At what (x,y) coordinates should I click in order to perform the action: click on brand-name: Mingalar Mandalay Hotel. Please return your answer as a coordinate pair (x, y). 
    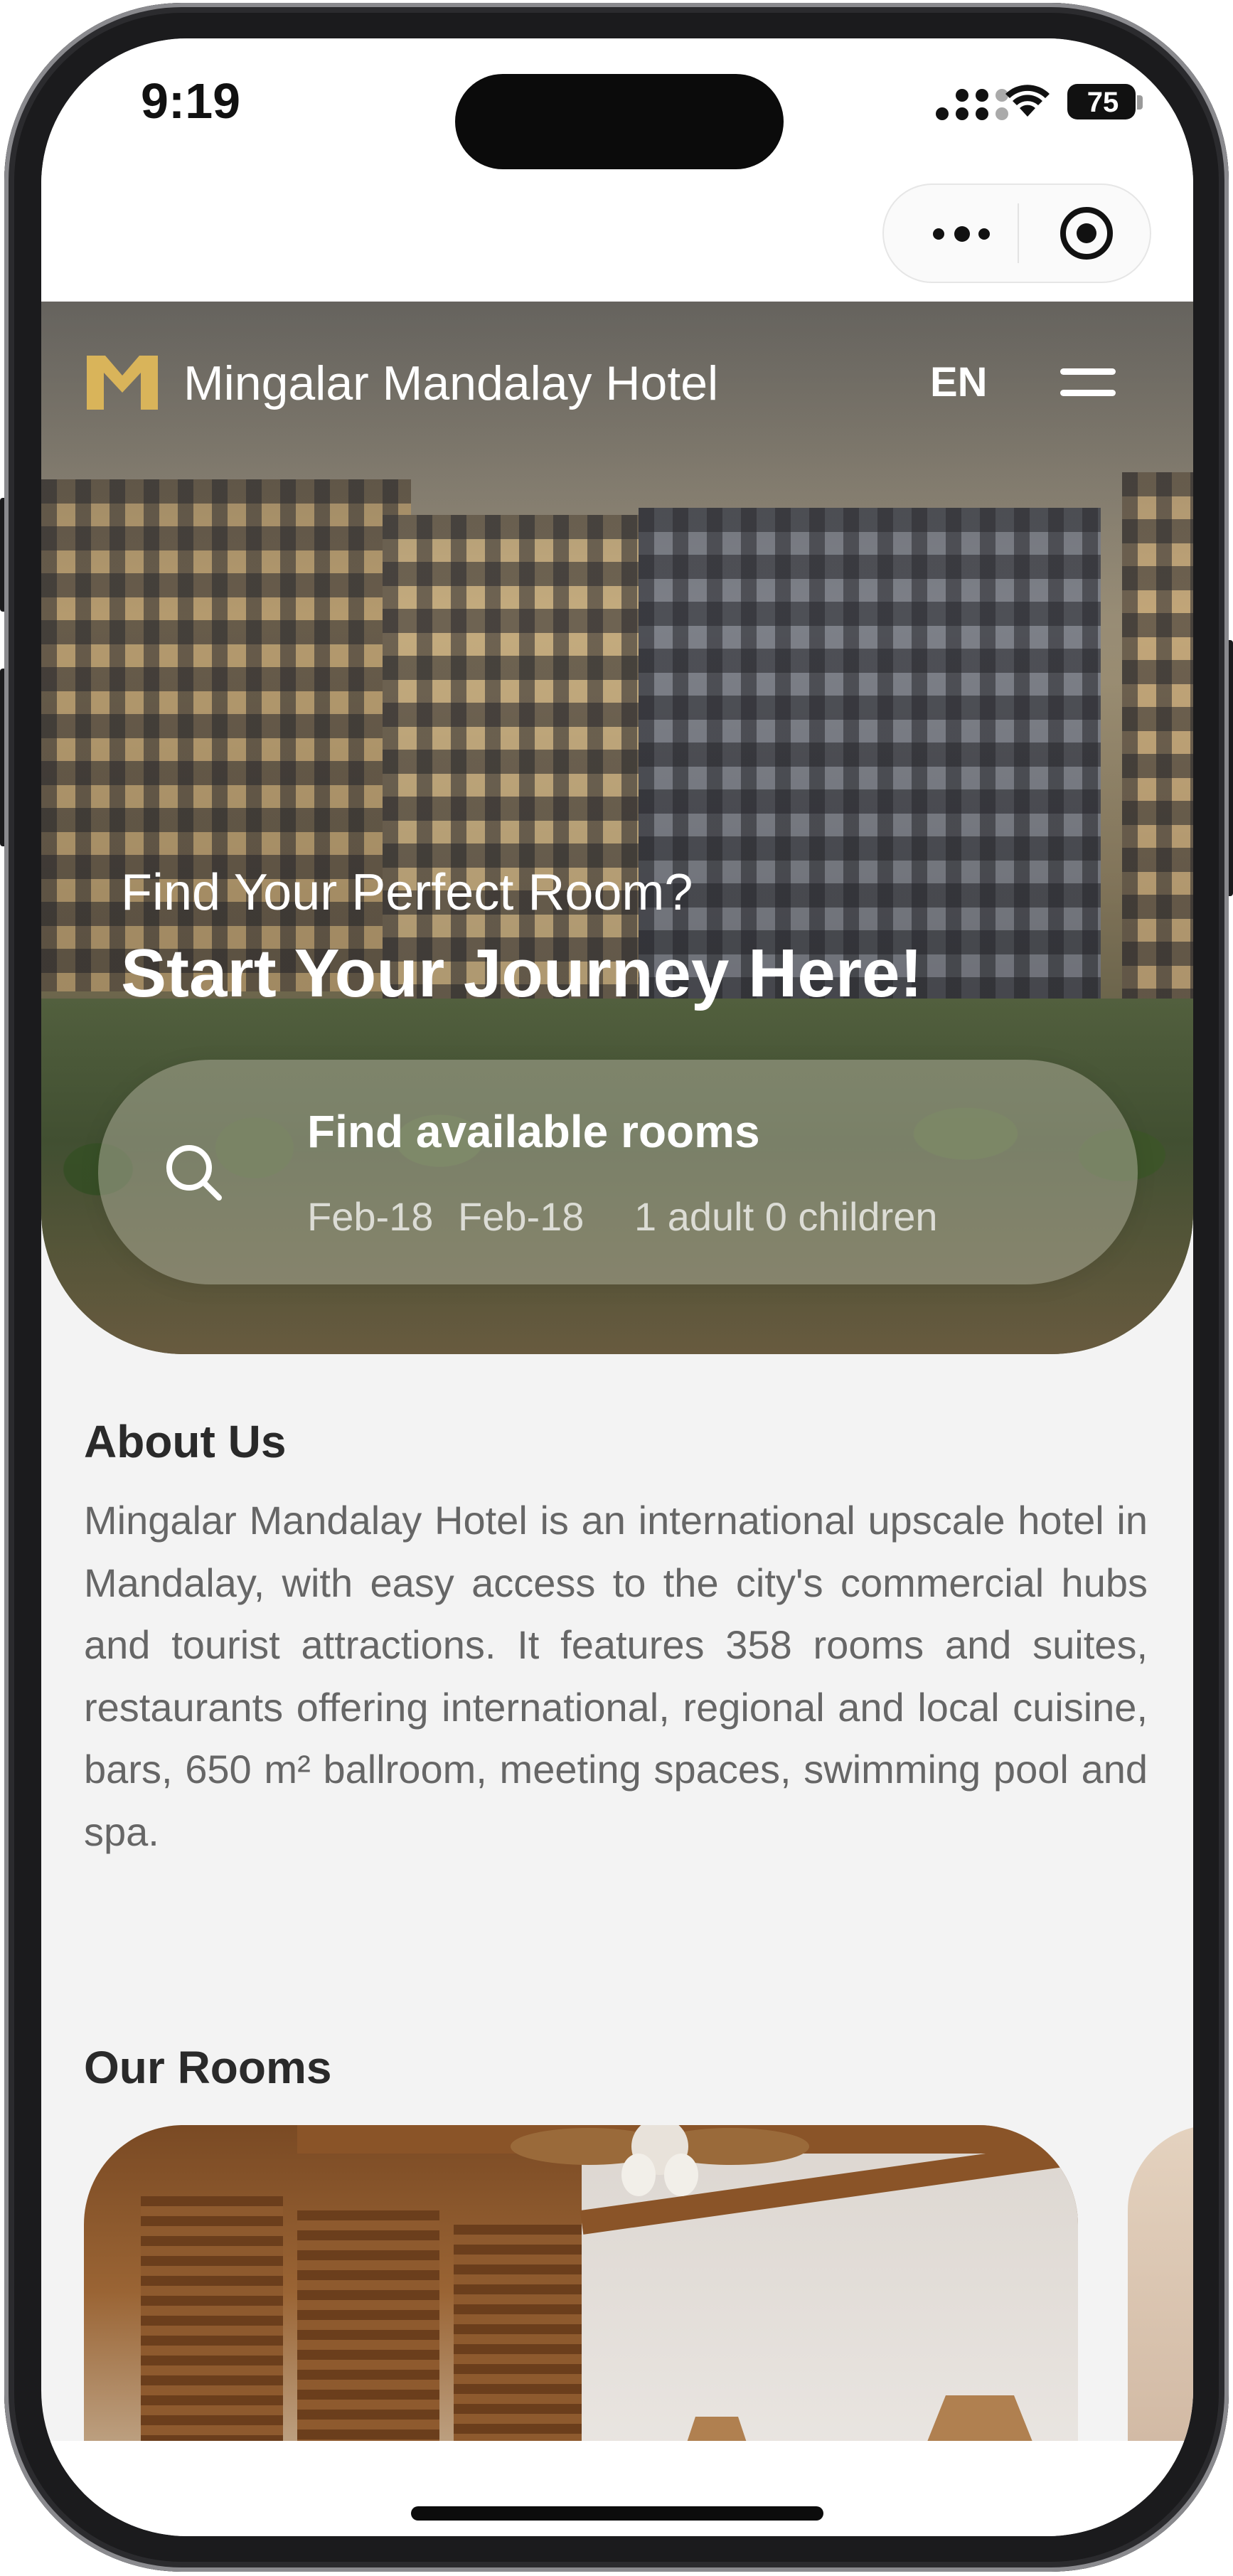
    Looking at the image, I should click on (451, 383).